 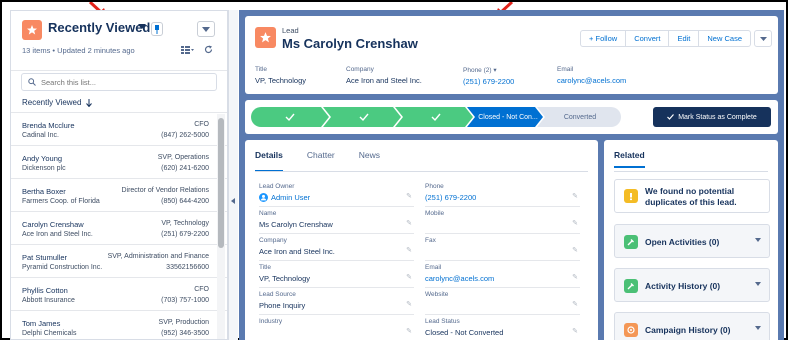 I want to click on split-view-divider, so click(x=233, y=175).